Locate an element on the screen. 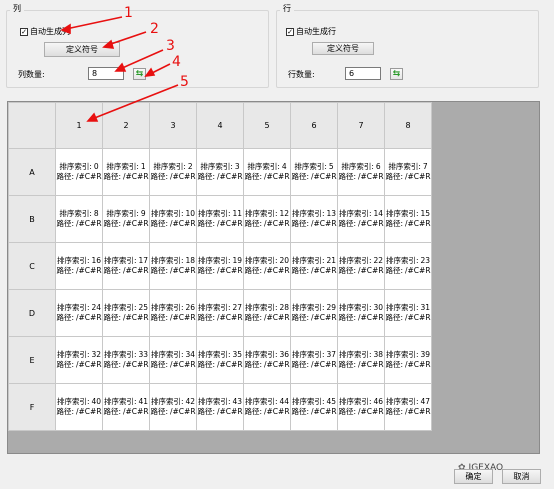 The image size is (554, 489). grid-cell: 排序索引: 45 路径:/#C#R is located at coordinates (314, 407).